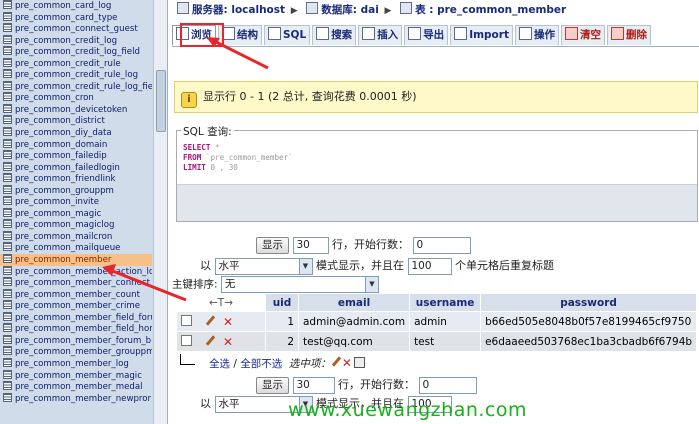  Describe the element at coordinates (238, 10) in the screenshot. I see `breadcrumb-server: 服务器: localhost` at that location.